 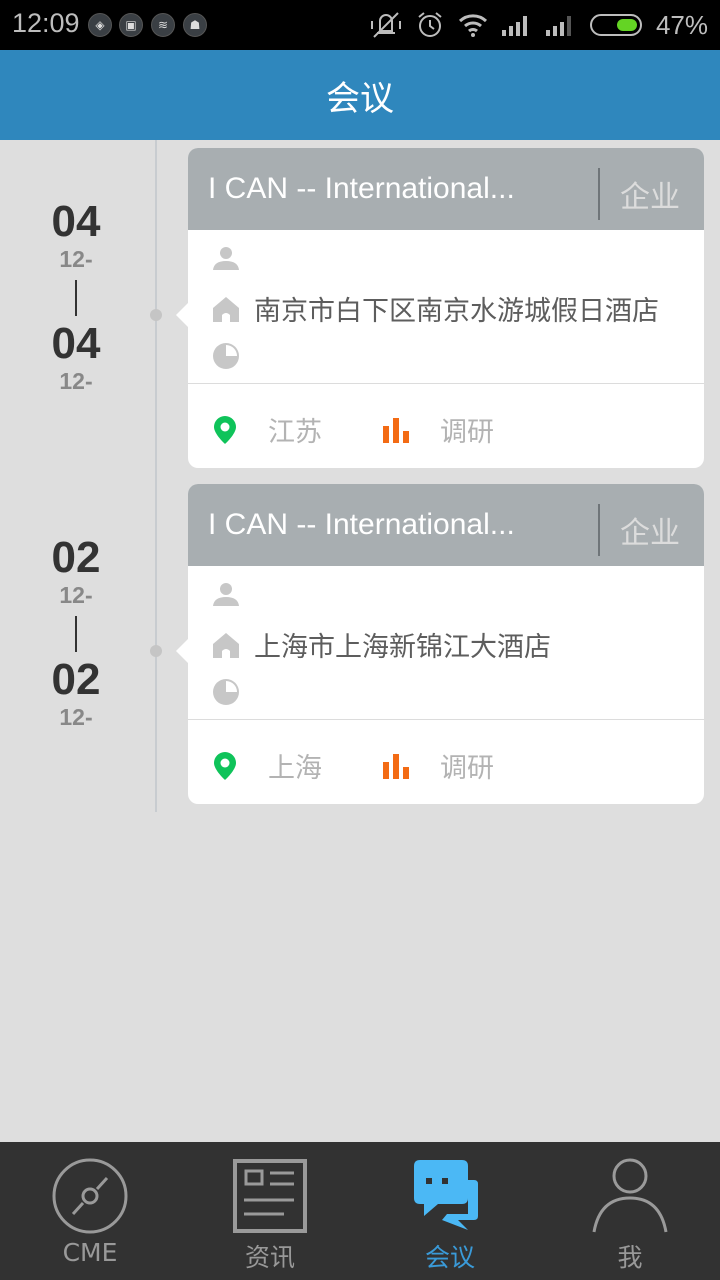 I want to click on nav-label: 资讯, so click(x=269, y=1257).